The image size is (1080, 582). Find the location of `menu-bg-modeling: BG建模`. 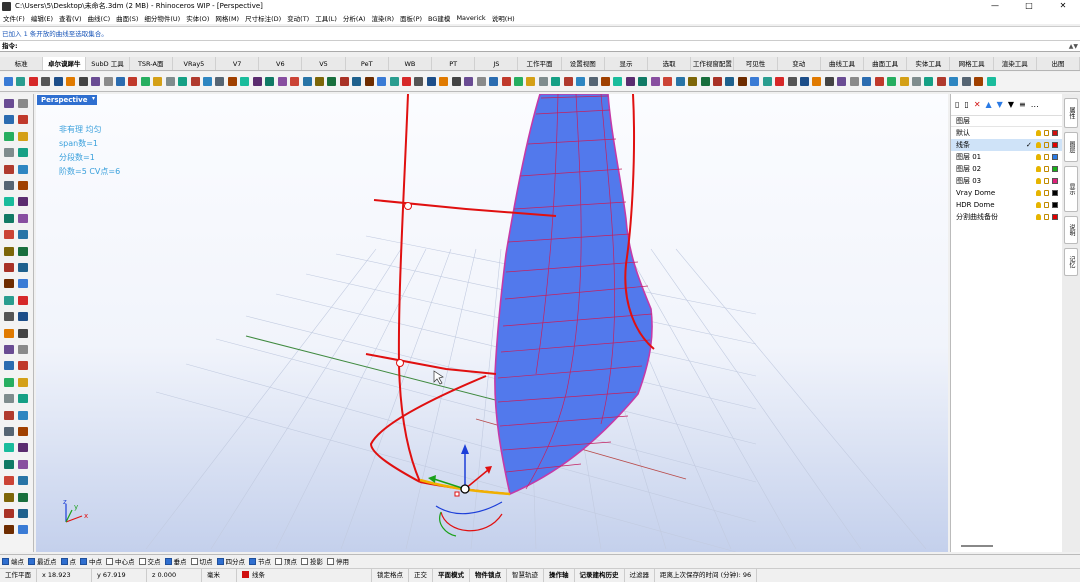

menu-bg-modeling: BG建模 is located at coordinates (439, 18).